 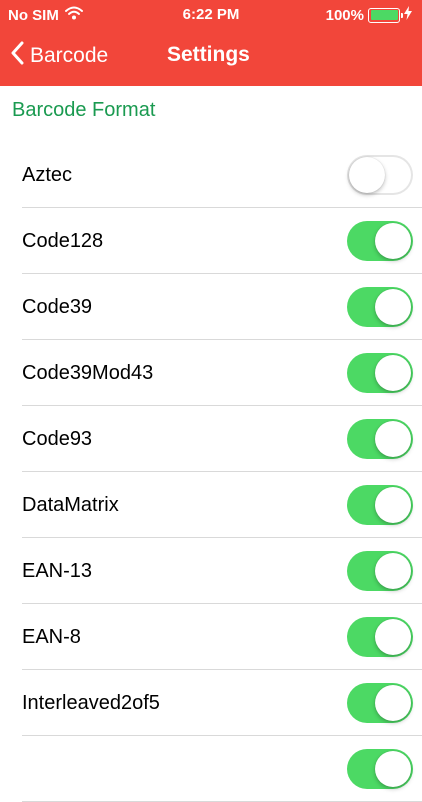 I want to click on format-label: DataMatrix, so click(x=70, y=504).